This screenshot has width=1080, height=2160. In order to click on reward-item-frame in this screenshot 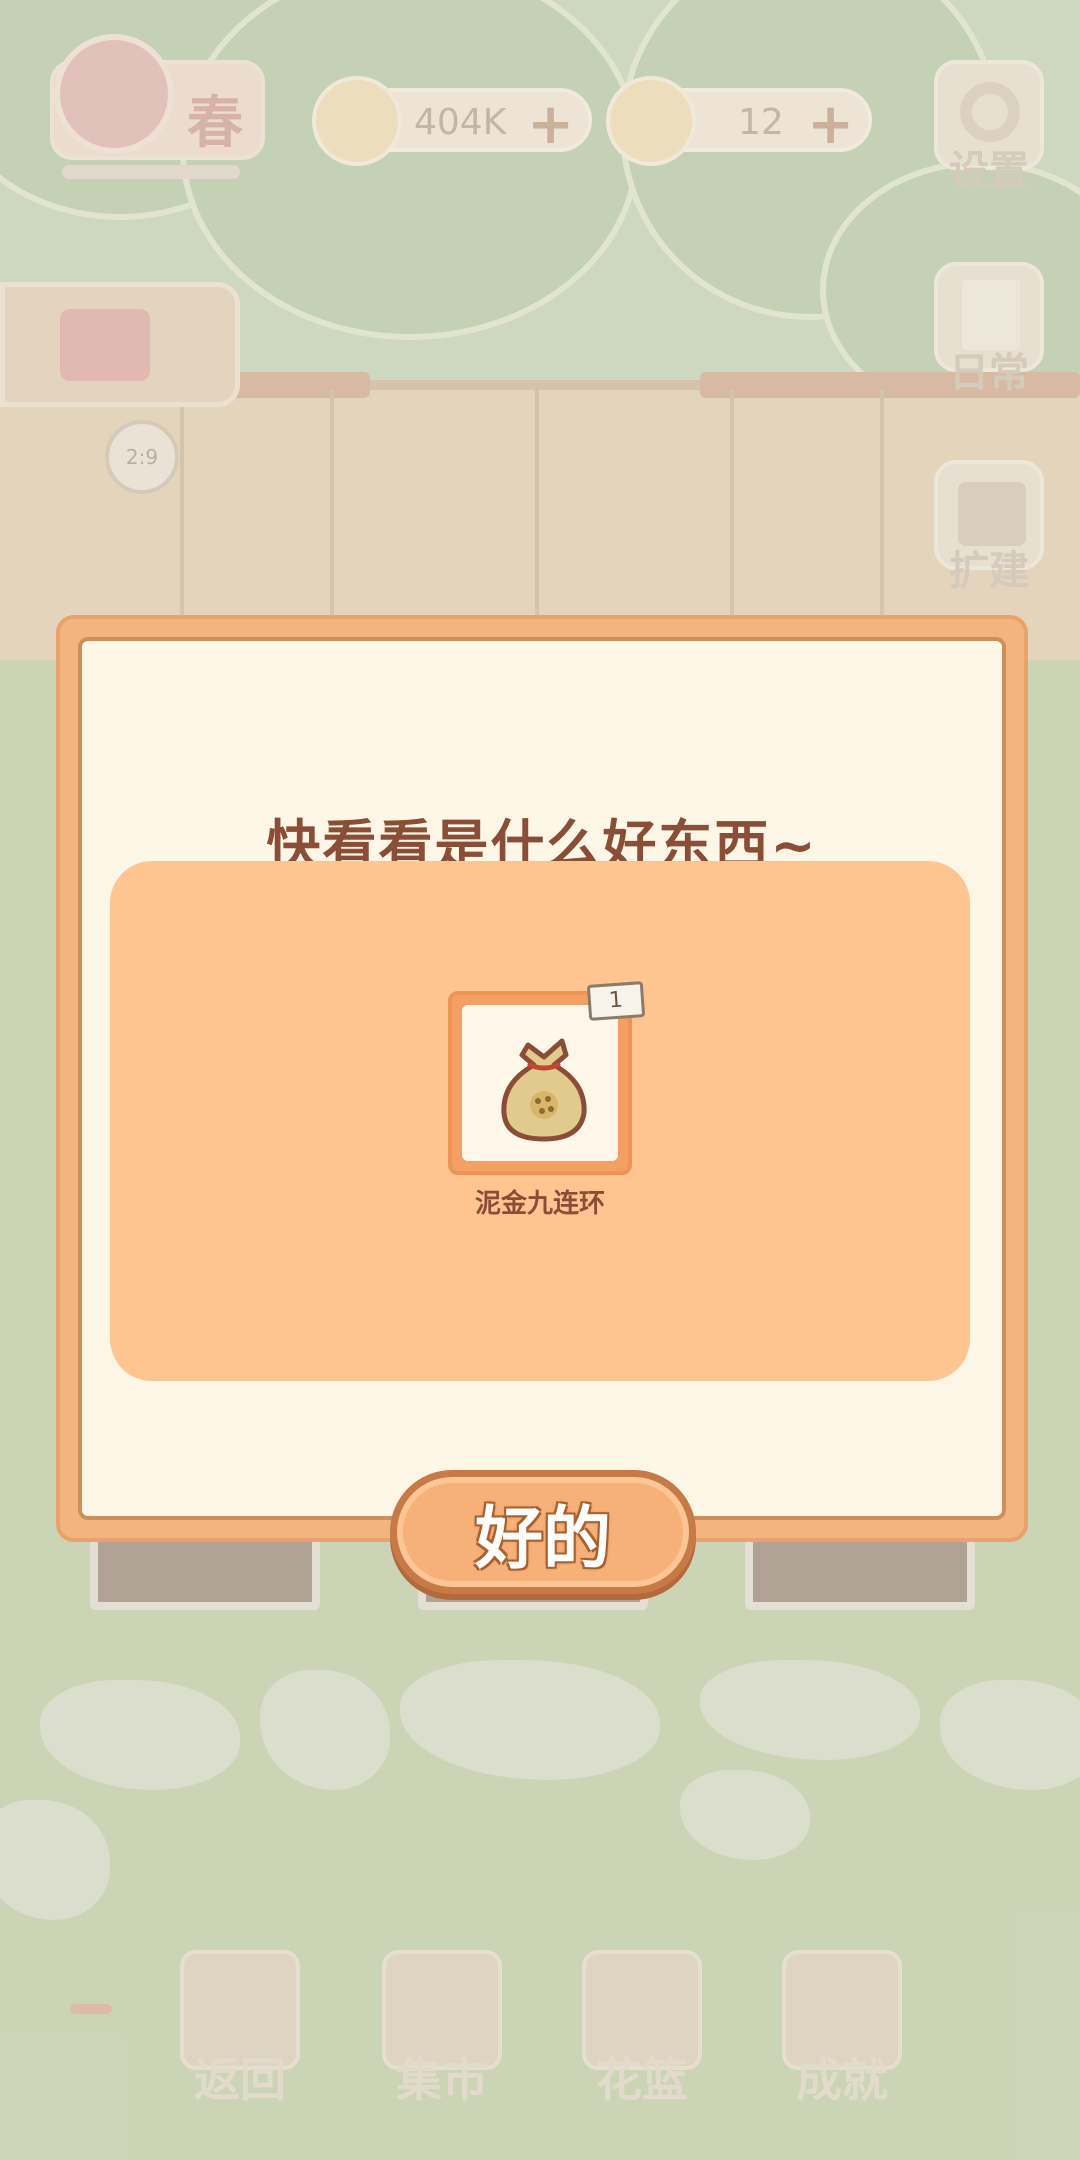, I will do `click(540, 1083)`.